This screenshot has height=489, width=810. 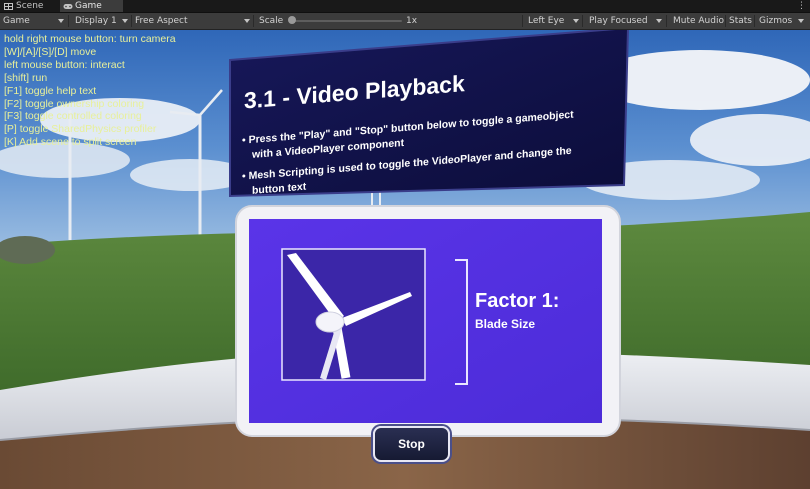 I want to click on gizmos-dropdown: Gizmos, so click(x=775, y=21).